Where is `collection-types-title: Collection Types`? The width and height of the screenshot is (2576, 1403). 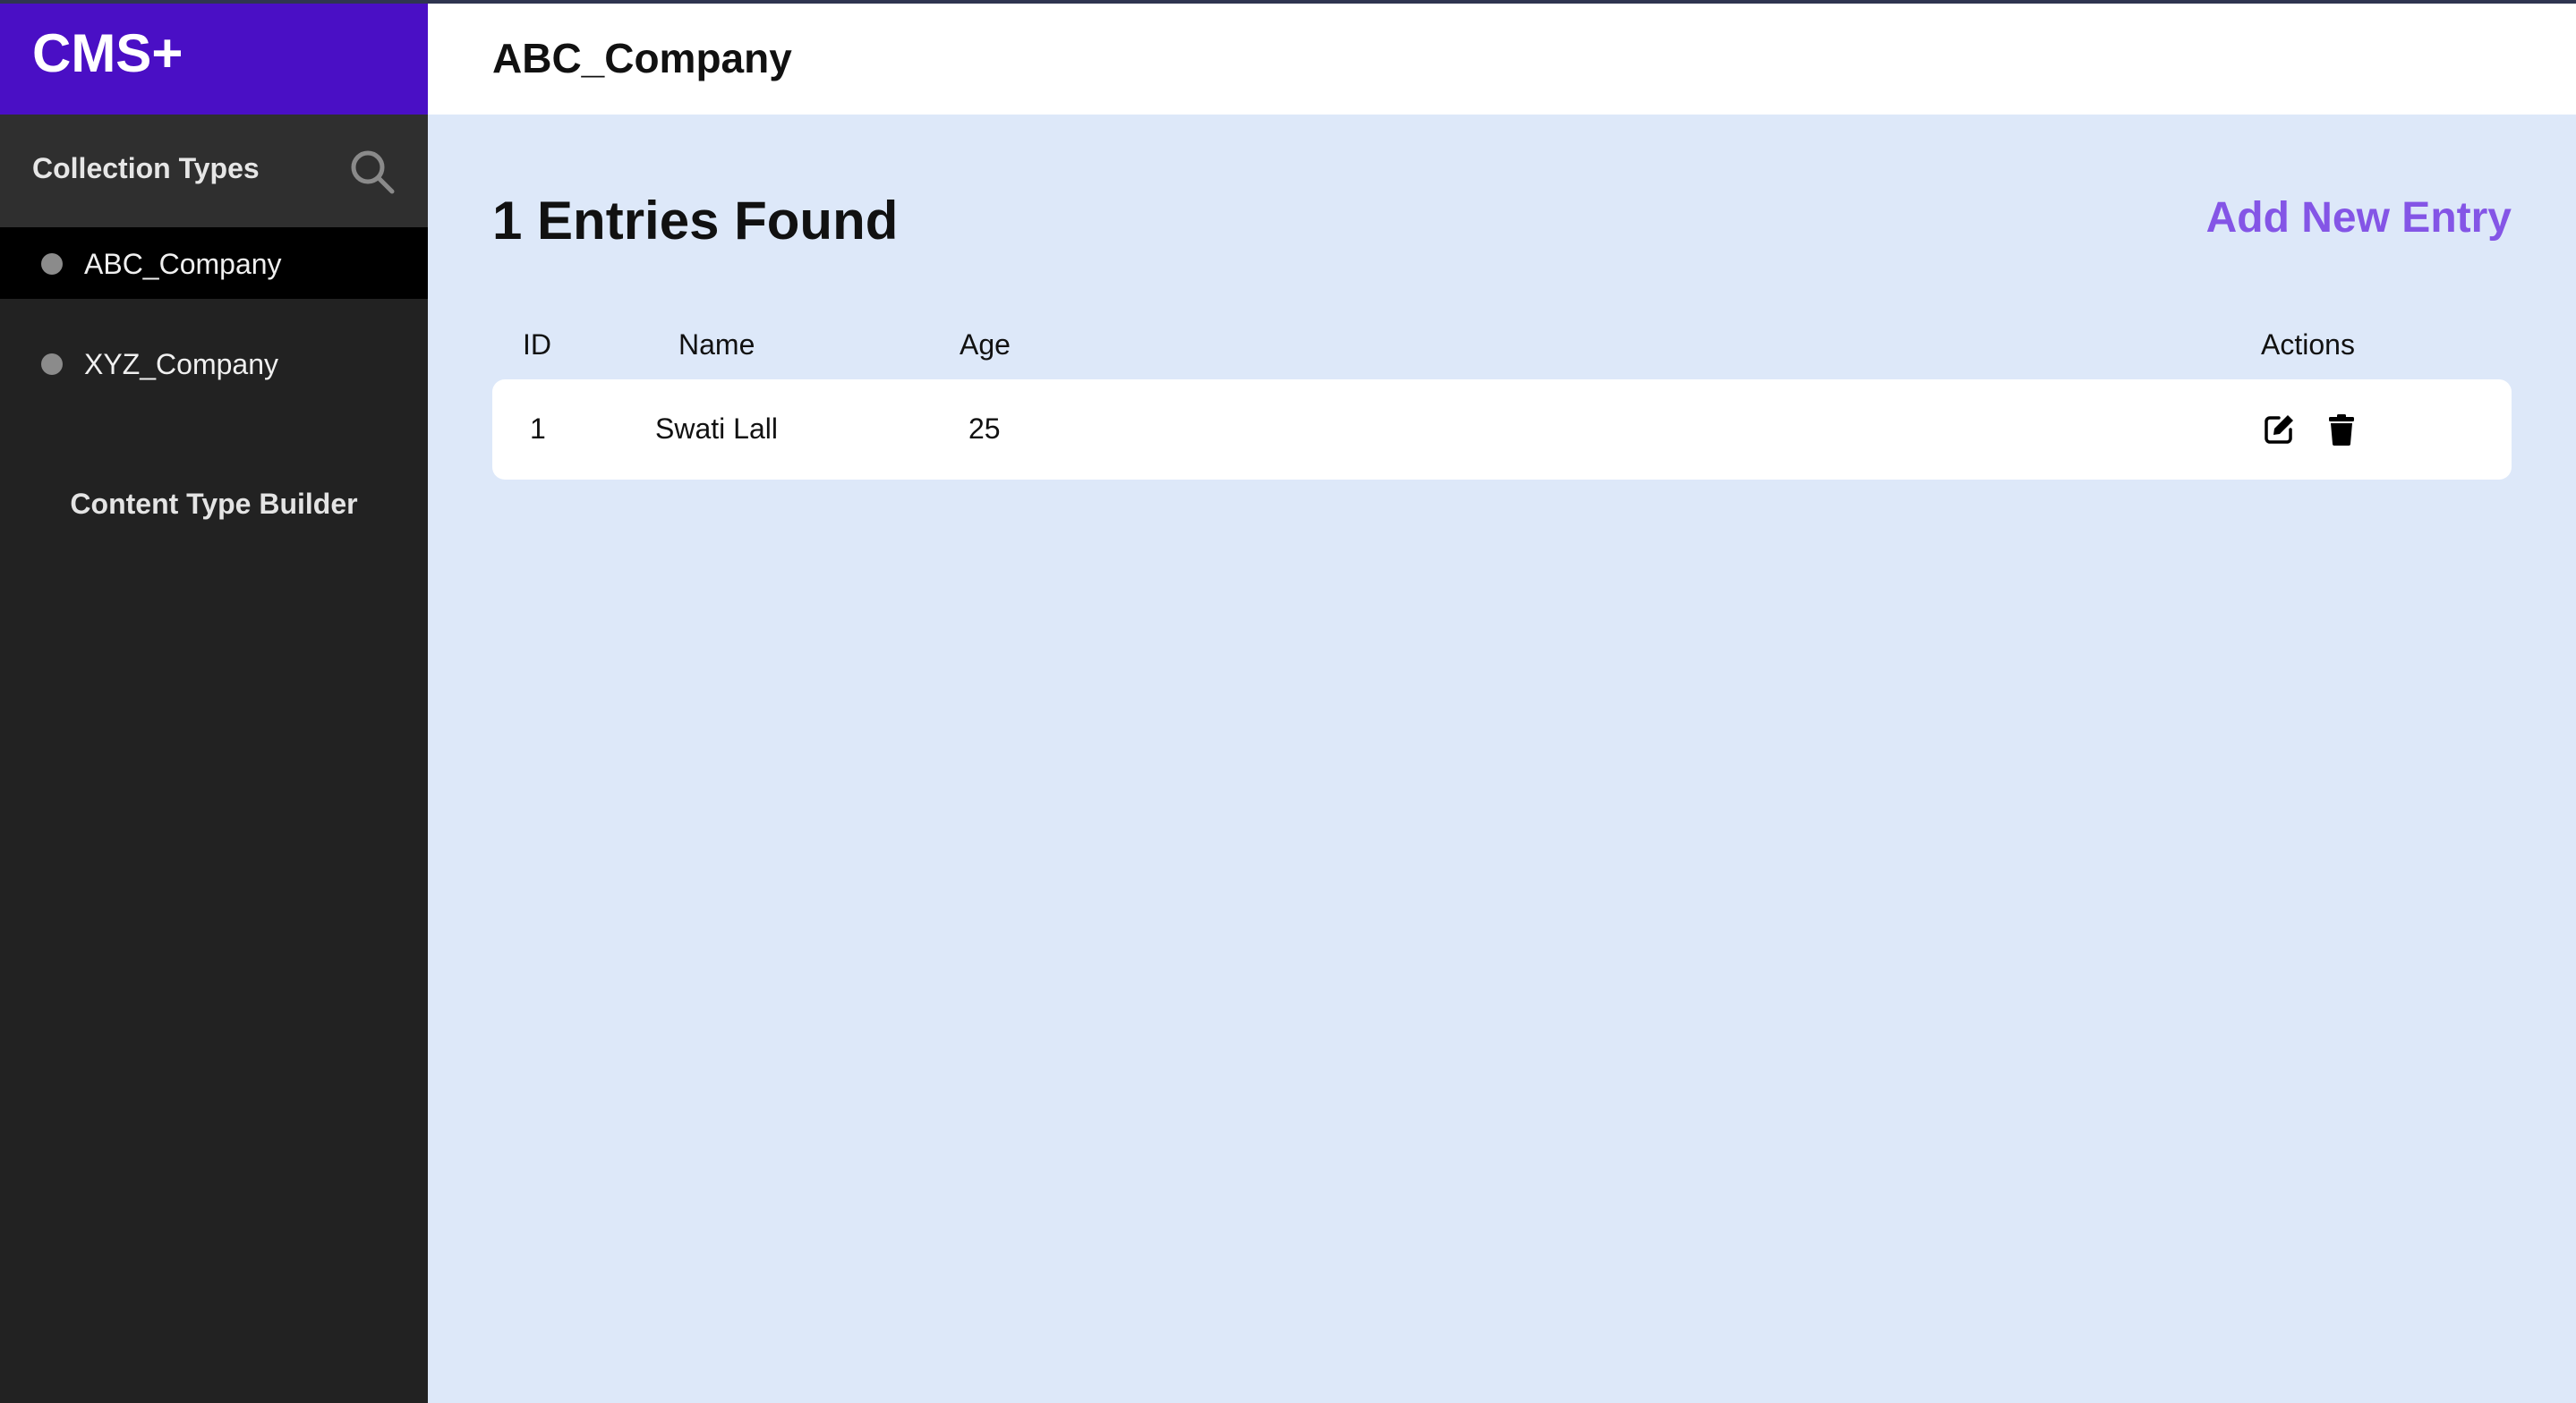 collection-types-title: Collection Types is located at coordinates (146, 168).